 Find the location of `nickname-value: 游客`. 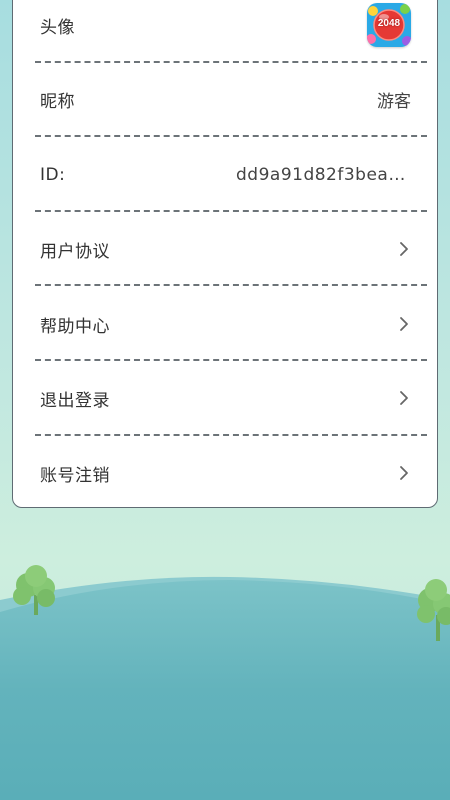

nickname-value: 游客 is located at coordinates (394, 101).